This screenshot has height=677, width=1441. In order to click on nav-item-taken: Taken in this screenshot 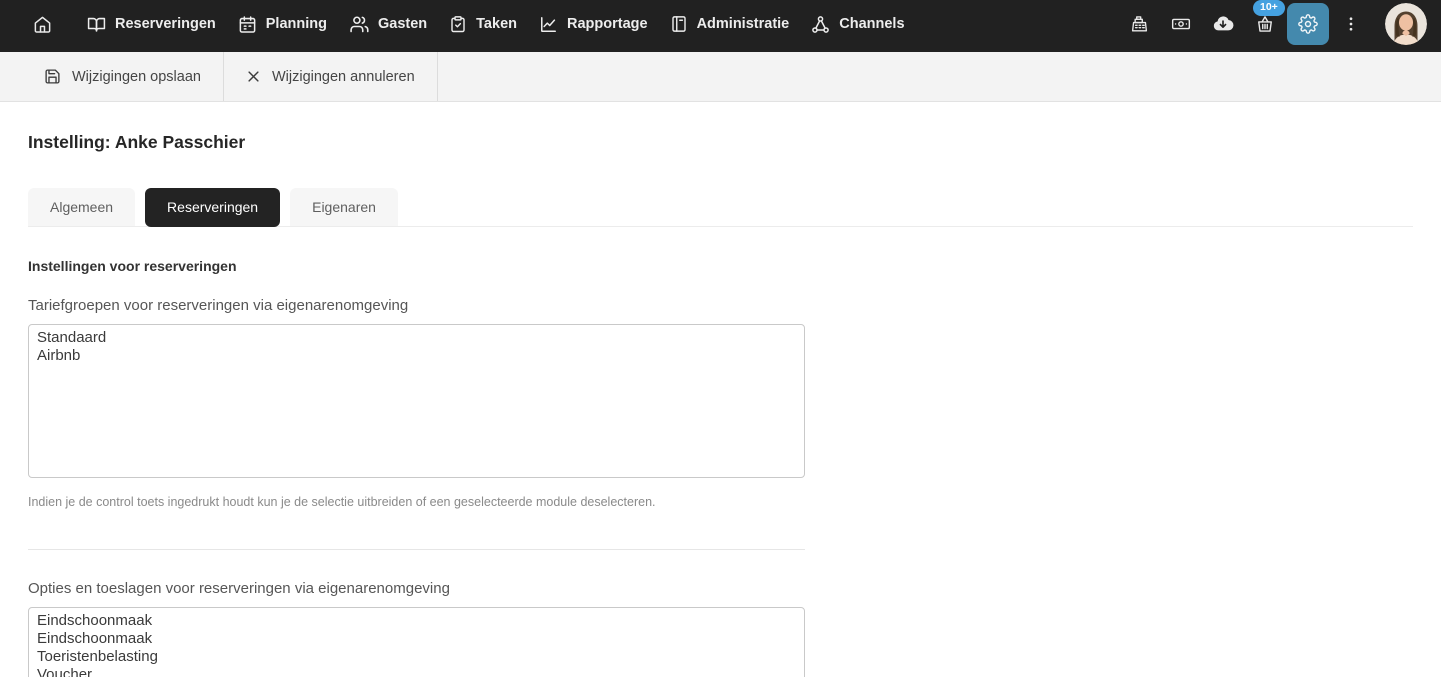, I will do `click(483, 24)`.